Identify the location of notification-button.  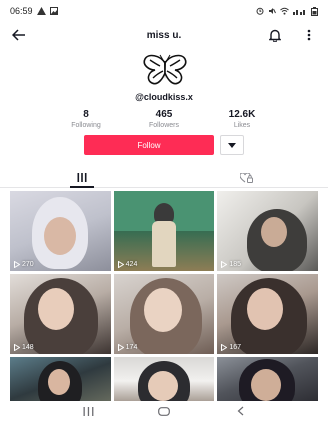
(275, 35).